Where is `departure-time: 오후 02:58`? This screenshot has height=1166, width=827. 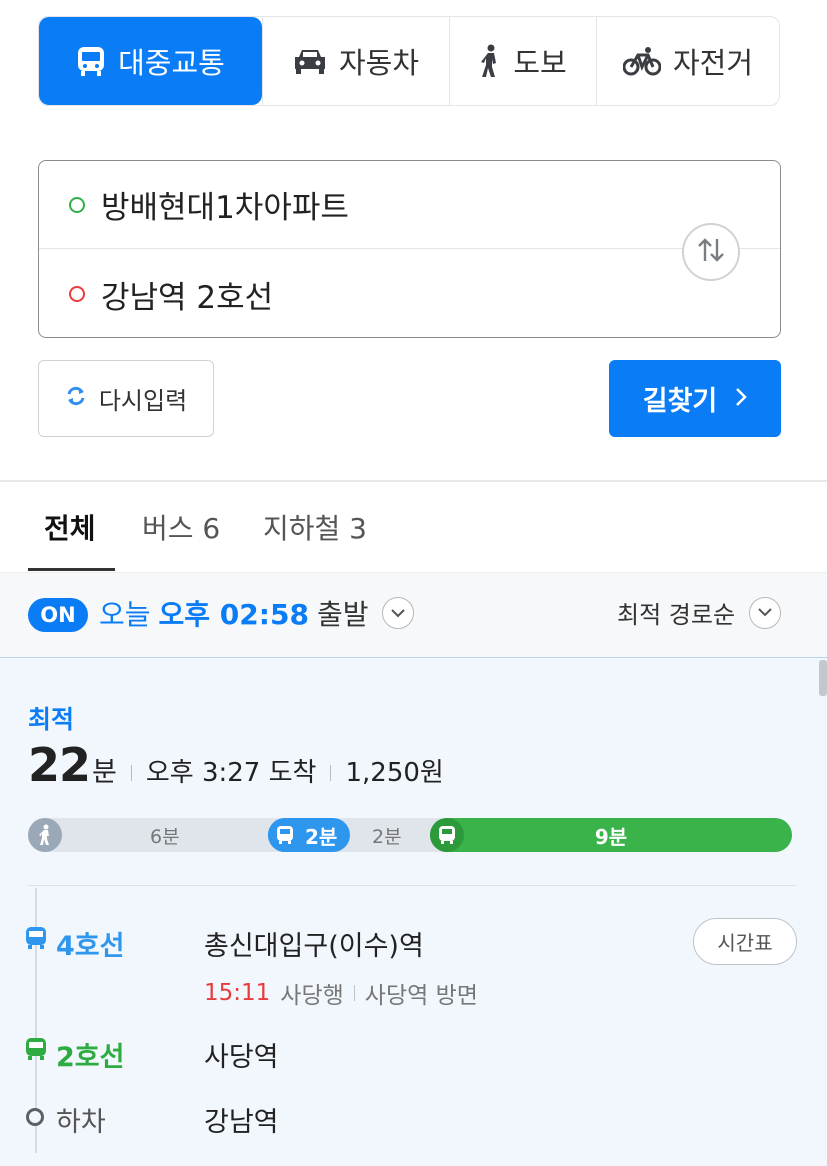
departure-time: 오후 02:58 is located at coordinates (233, 614).